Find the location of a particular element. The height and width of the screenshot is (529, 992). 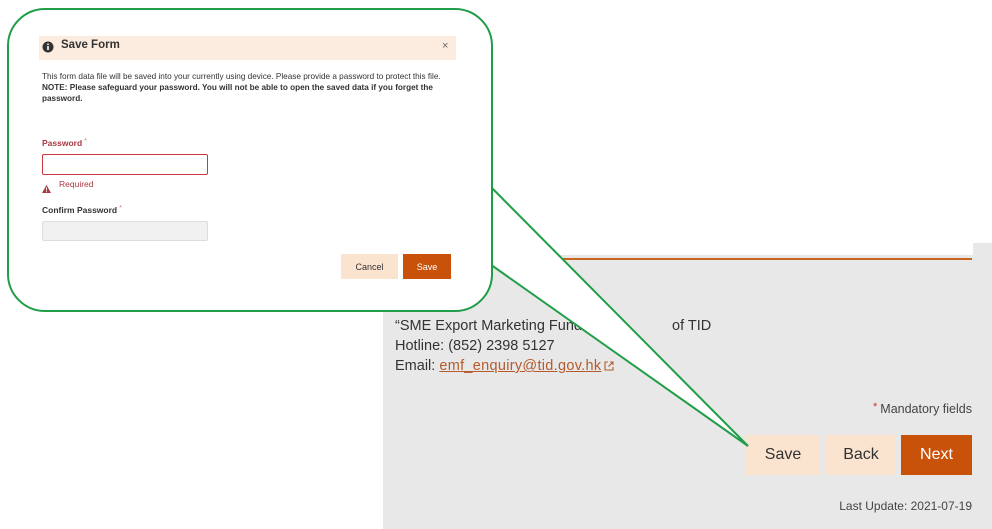

confirm-password-label: Confirm Password * is located at coordinates (82, 210).